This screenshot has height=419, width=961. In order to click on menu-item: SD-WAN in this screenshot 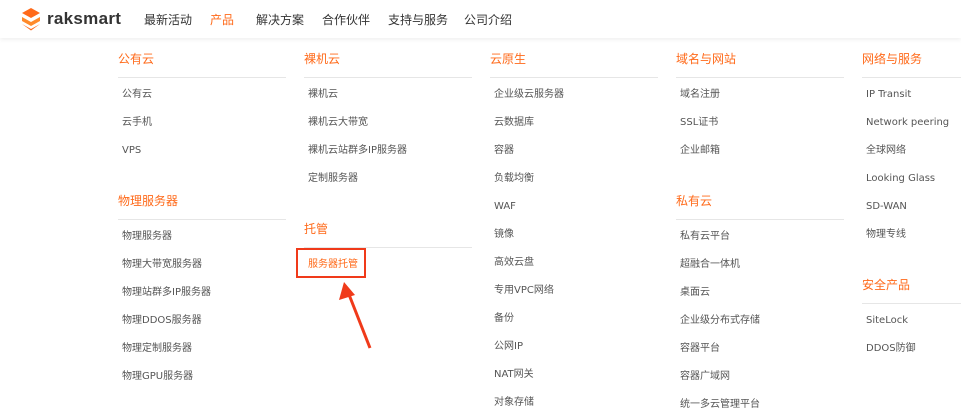, I will do `click(911, 207)`.